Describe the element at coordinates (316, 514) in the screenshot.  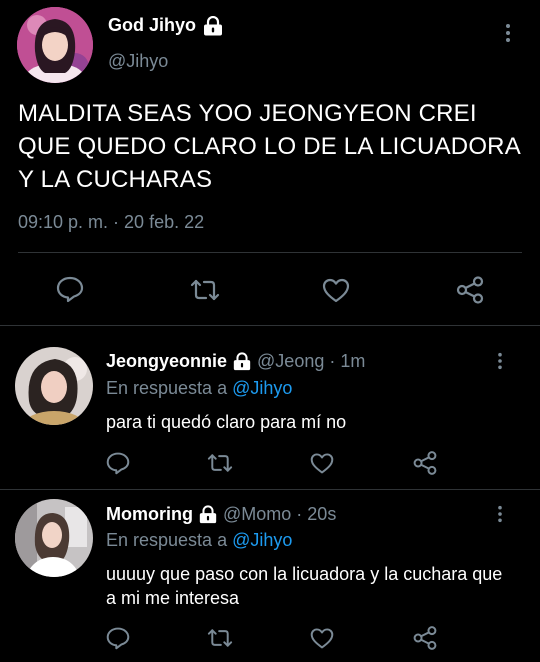
I see `reply-time: · 20s` at that location.